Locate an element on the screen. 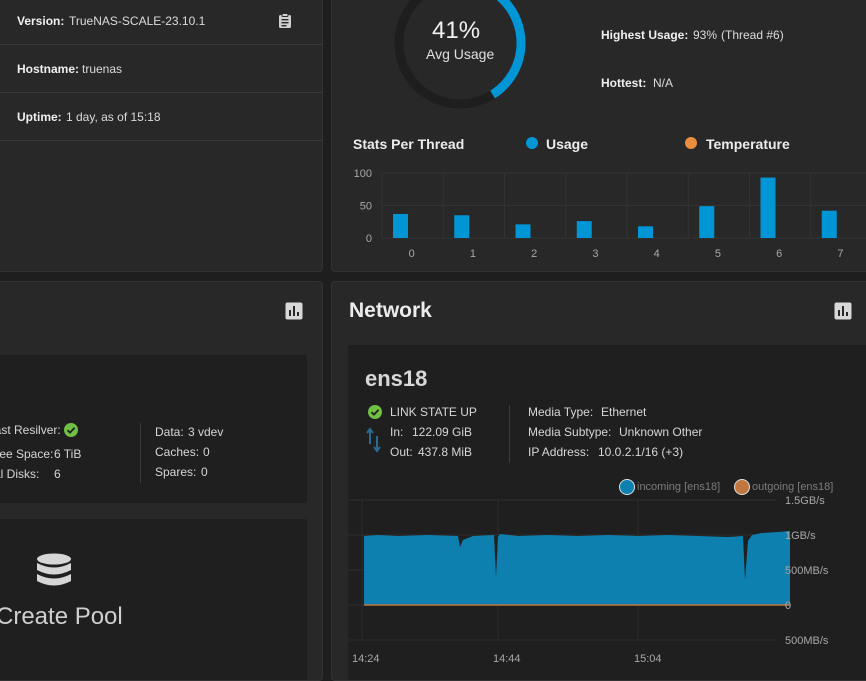  database-icon is located at coordinates (54, 574).